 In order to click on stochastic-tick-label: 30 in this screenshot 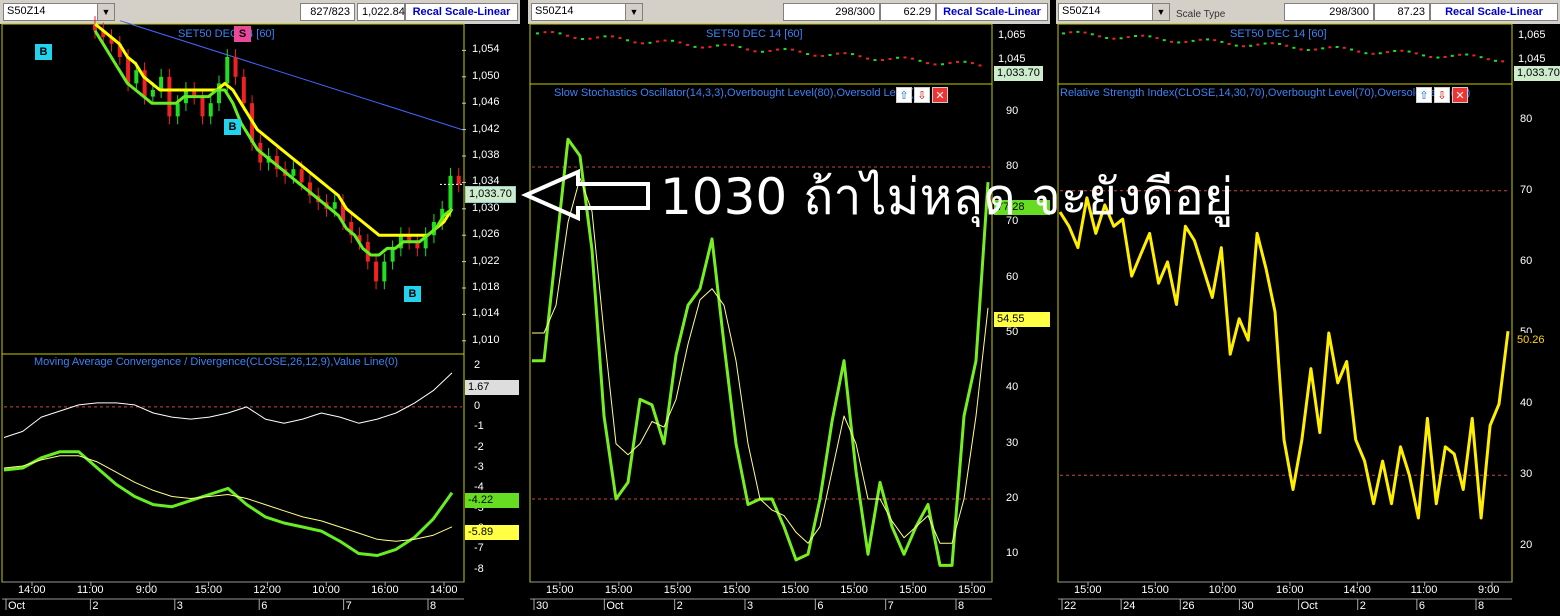, I will do `click(1012, 442)`.